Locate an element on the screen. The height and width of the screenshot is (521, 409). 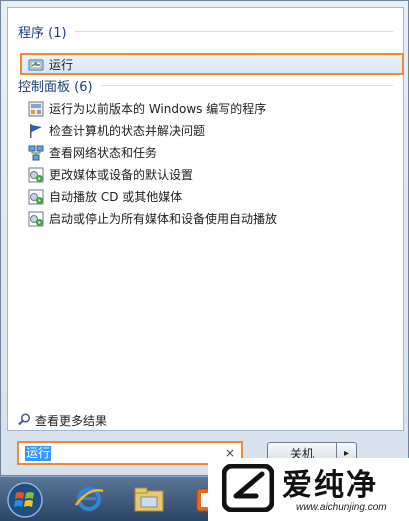
see-more-results-link: 查看更多结果 is located at coordinates (62, 420).